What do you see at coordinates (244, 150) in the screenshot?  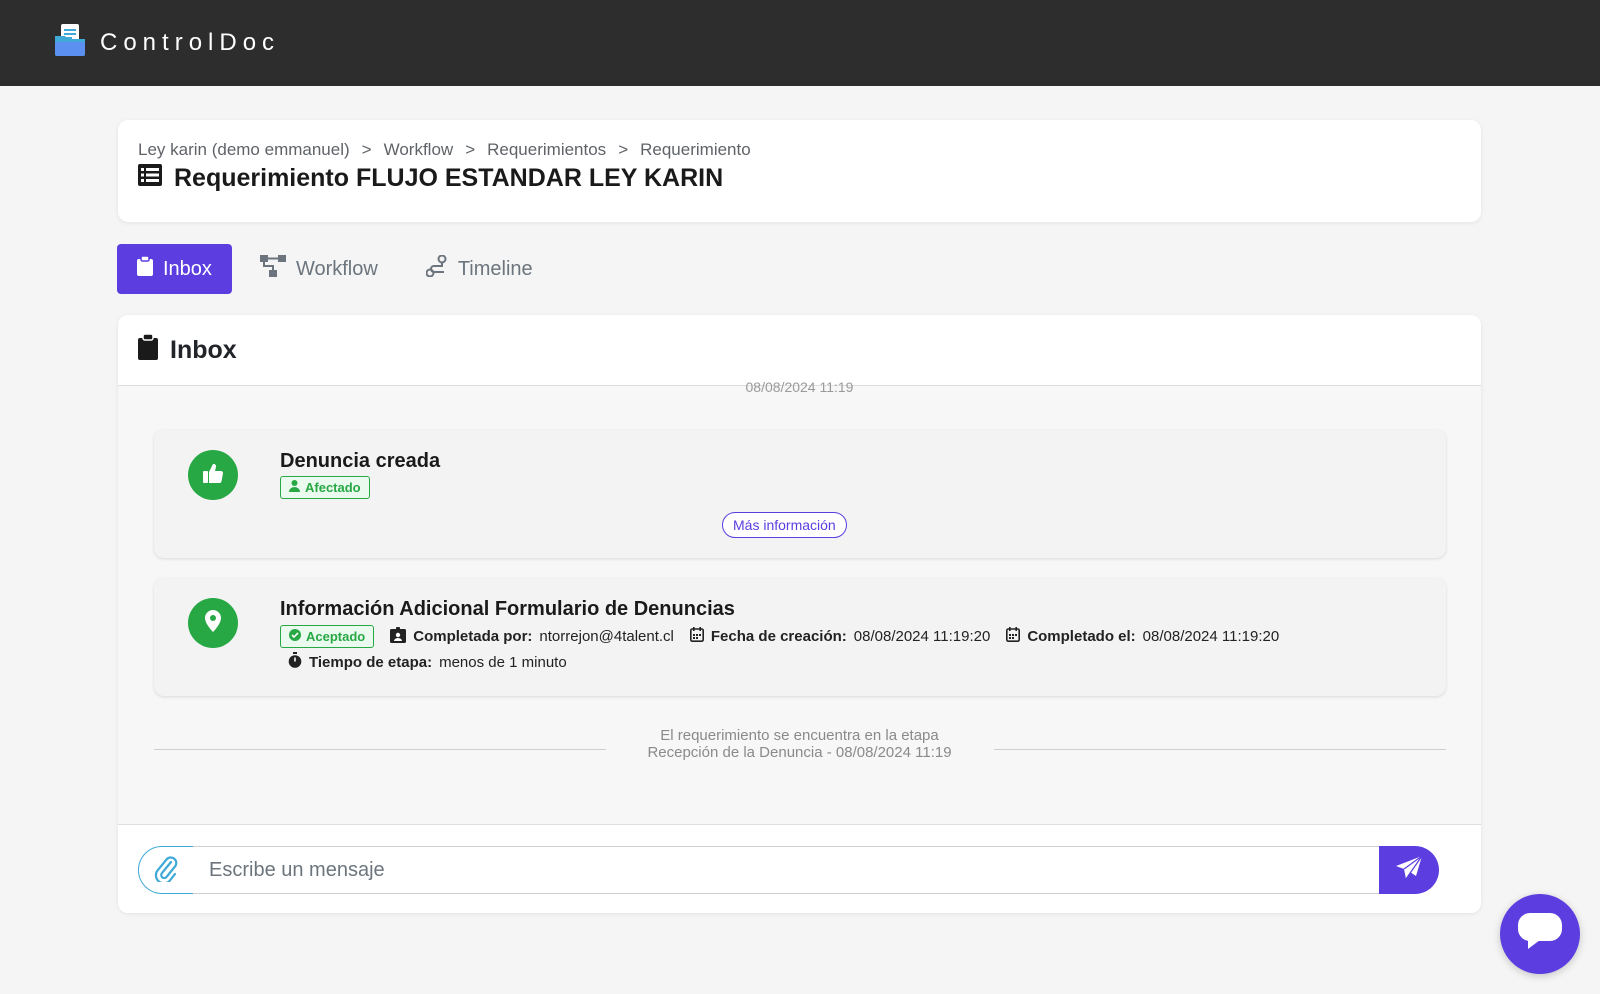 I see `breadcrumb-item: Ley karin (demo emmanuel)` at bounding box center [244, 150].